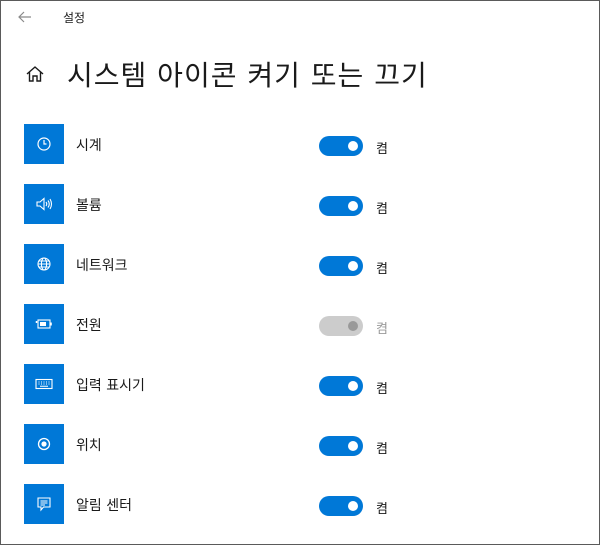  I want to click on item-label: 네트워크, so click(102, 266).